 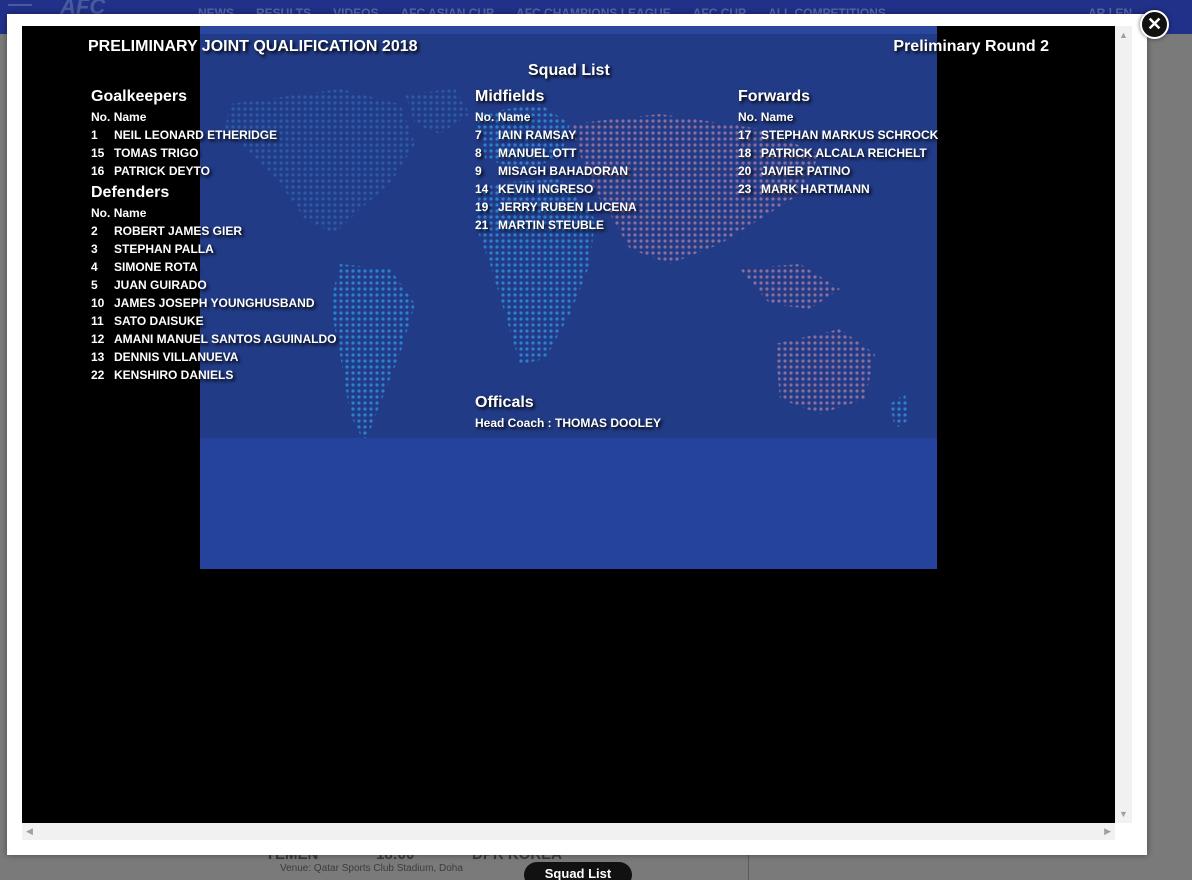 What do you see at coordinates (478, 135) in the screenshot?
I see `player-number: 7` at bounding box center [478, 135].